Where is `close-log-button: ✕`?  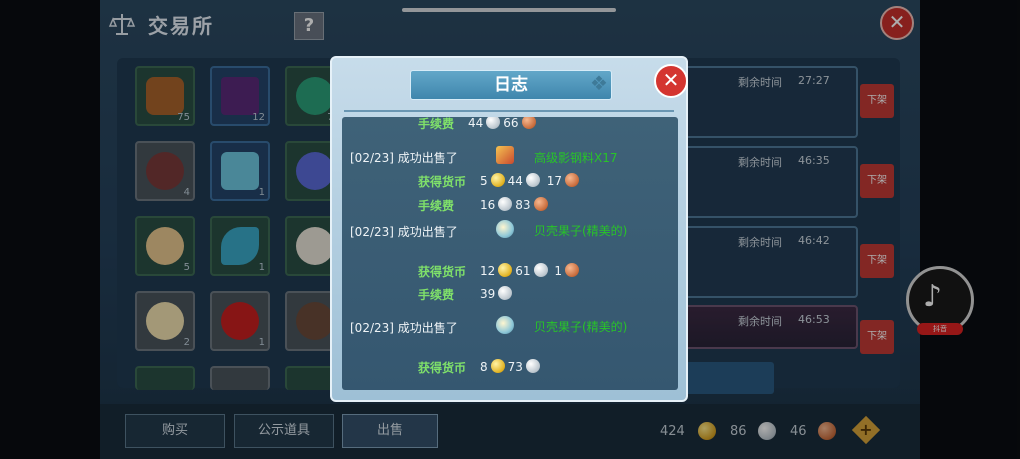 close-log-button: ✕ is located at coordinates (671, 81).